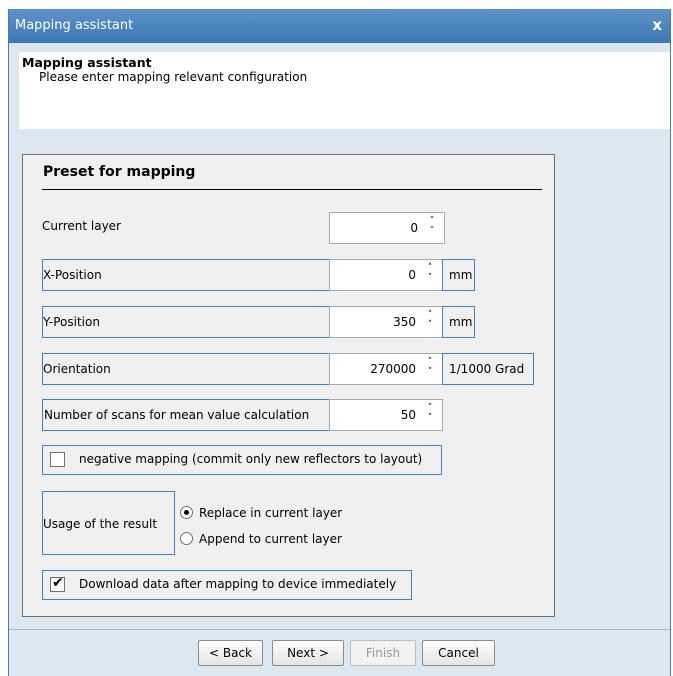 The image size is (673, 676). What do you see at coordinates (100, 524) in the screenshot?
I see `usage-label: Usage of the result` at bounding box center [100, 524].